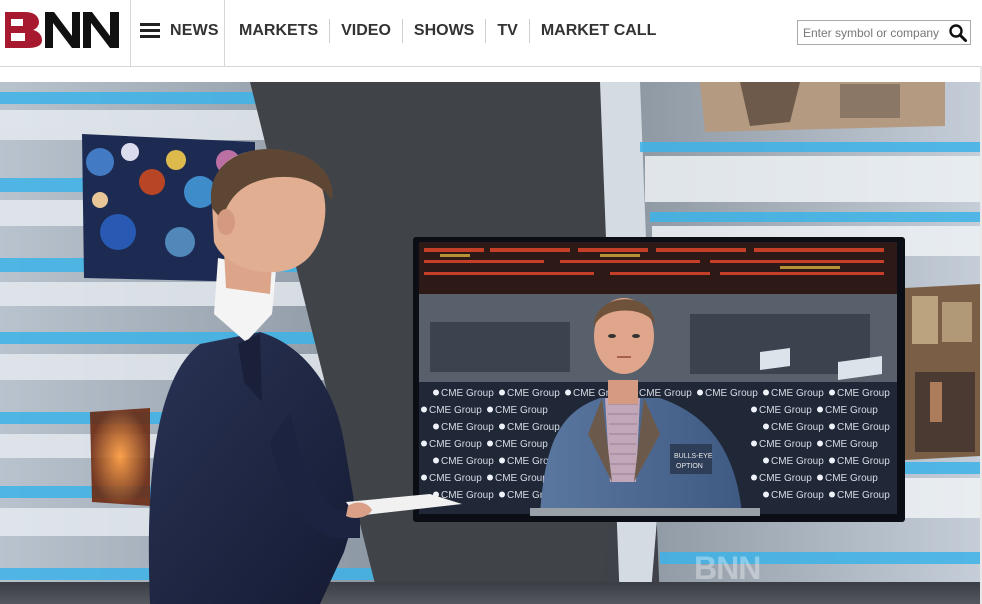 This screenshot has width=982, height=604. I want to click on bnn-logo, so click(62, 30).